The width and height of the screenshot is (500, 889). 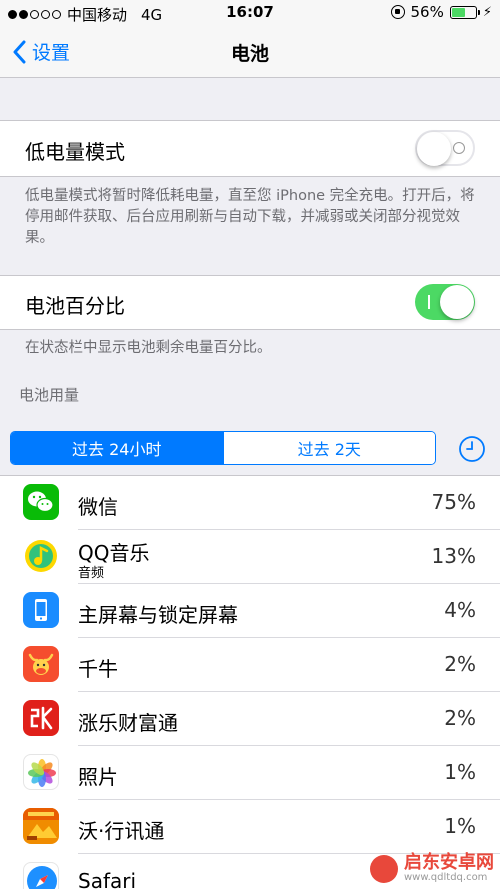 I want to click on app-row-wechat: 微信 75%, so click(x=250, y=503).